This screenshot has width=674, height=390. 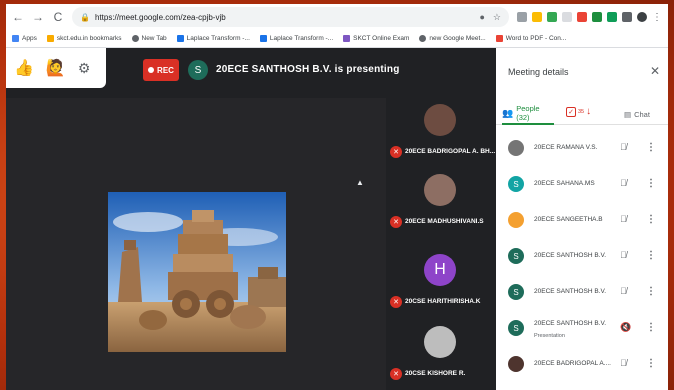 What do you see at coordinates (58, 17) in the screenshot?
I see `reload-icon: C` at bounding box center [58, 17].